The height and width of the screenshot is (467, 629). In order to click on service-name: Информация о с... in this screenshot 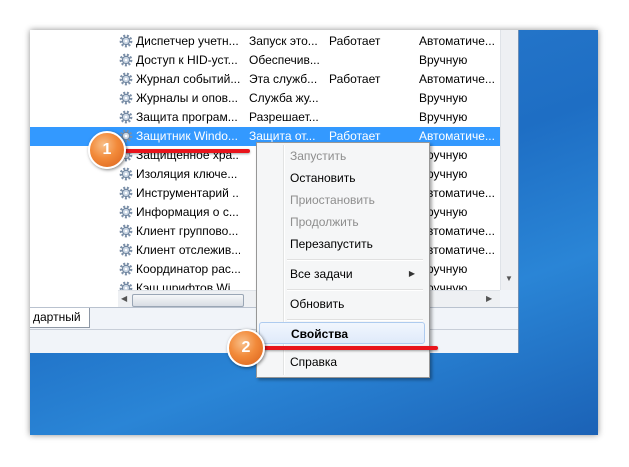, I will do `click(187, 212)`.